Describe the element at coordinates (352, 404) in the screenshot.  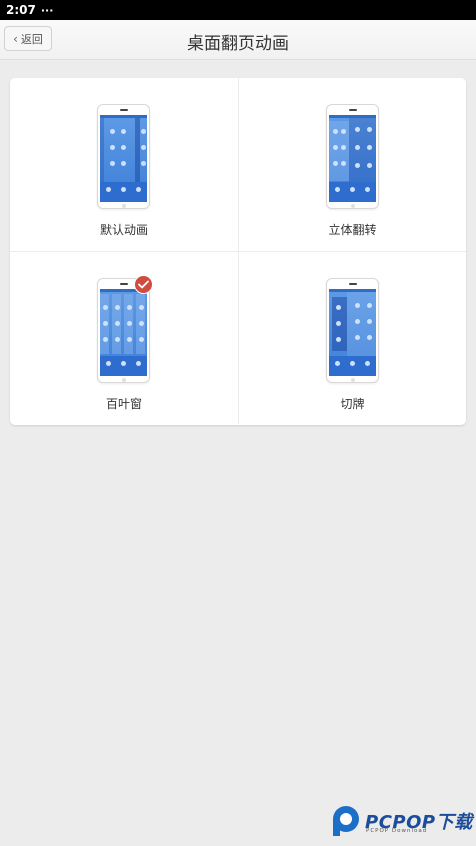
I see `option-label: 切牌` at that location.